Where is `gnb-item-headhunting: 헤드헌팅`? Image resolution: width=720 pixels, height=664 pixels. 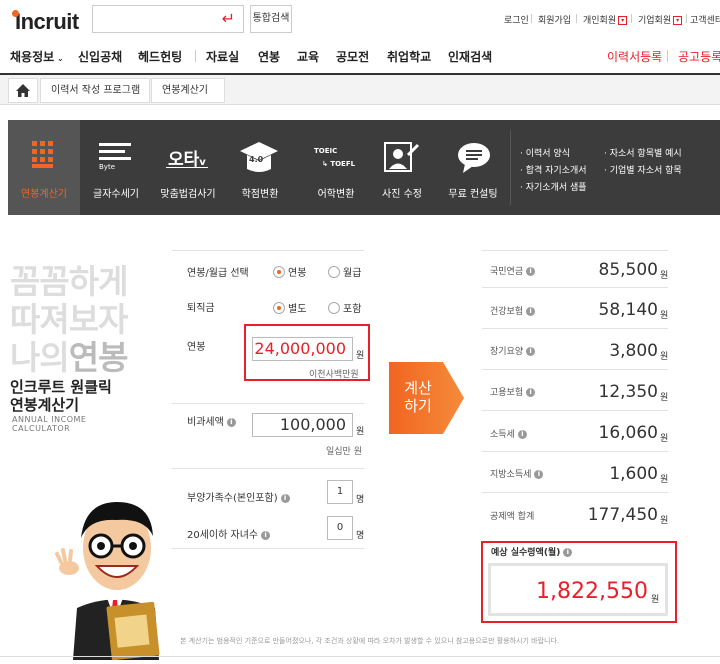
gnb-item-headhunting: 헤드헌팅 is located at coordinates (160, 56).